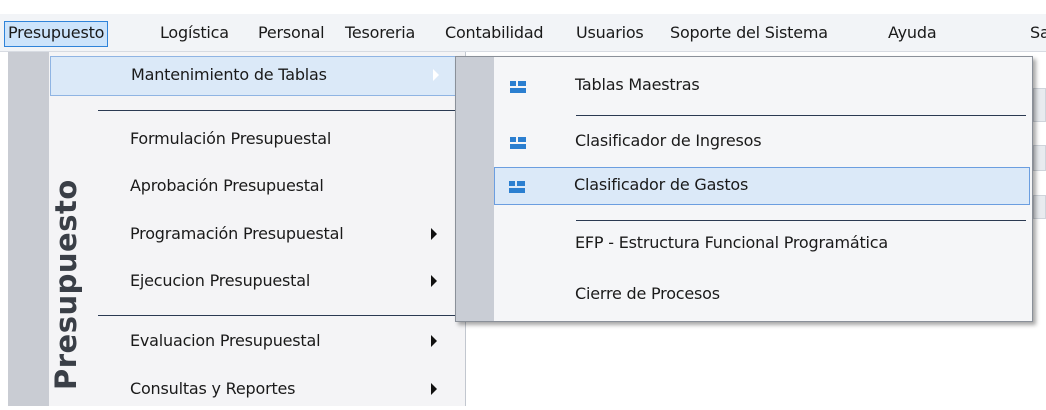 The height and width of the screenshot is (410, 1046). I want to click on submenu-item-clasificador-de-ingresos: Clasificador de Ingresos, so click(761, 142).